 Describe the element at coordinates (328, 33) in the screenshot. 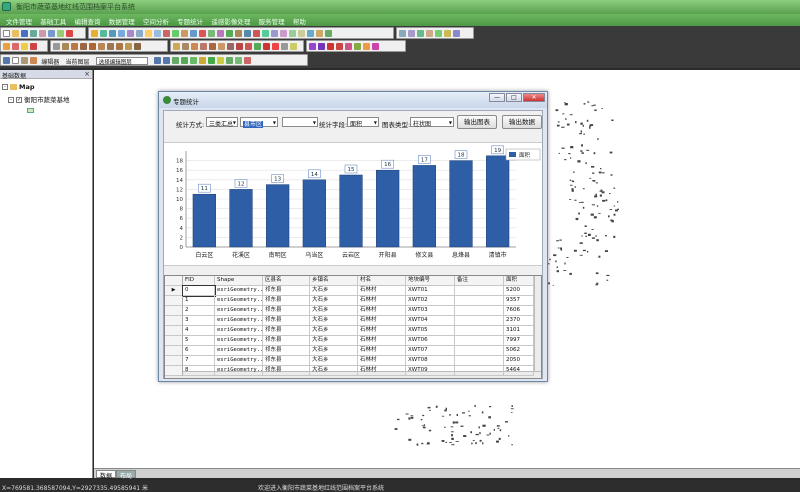

I see `chart-icon` at that location.